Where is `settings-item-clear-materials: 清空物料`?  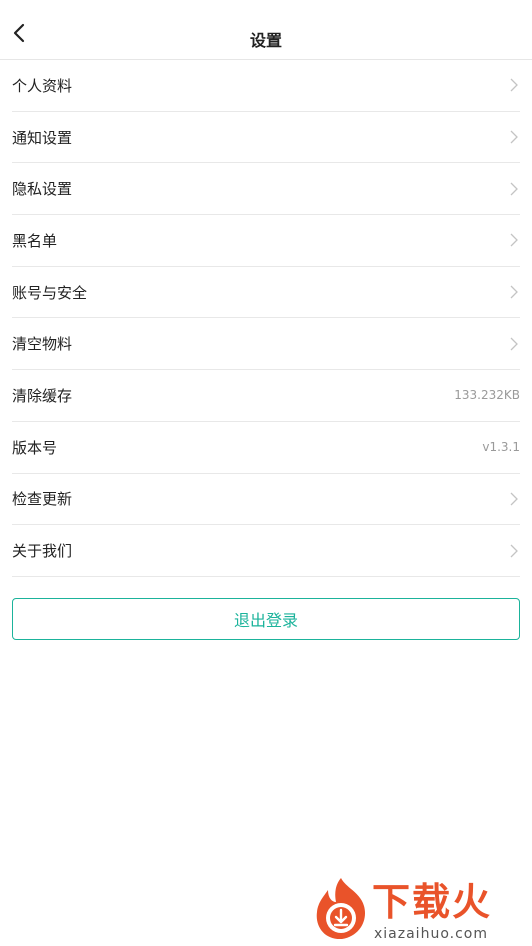 settings-item-clear-materials: 清空物料 is located at coordinates (266, 344).